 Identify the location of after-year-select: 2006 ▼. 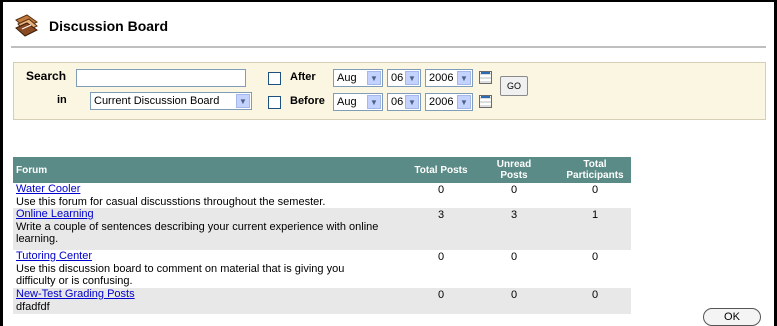
(449, 78).